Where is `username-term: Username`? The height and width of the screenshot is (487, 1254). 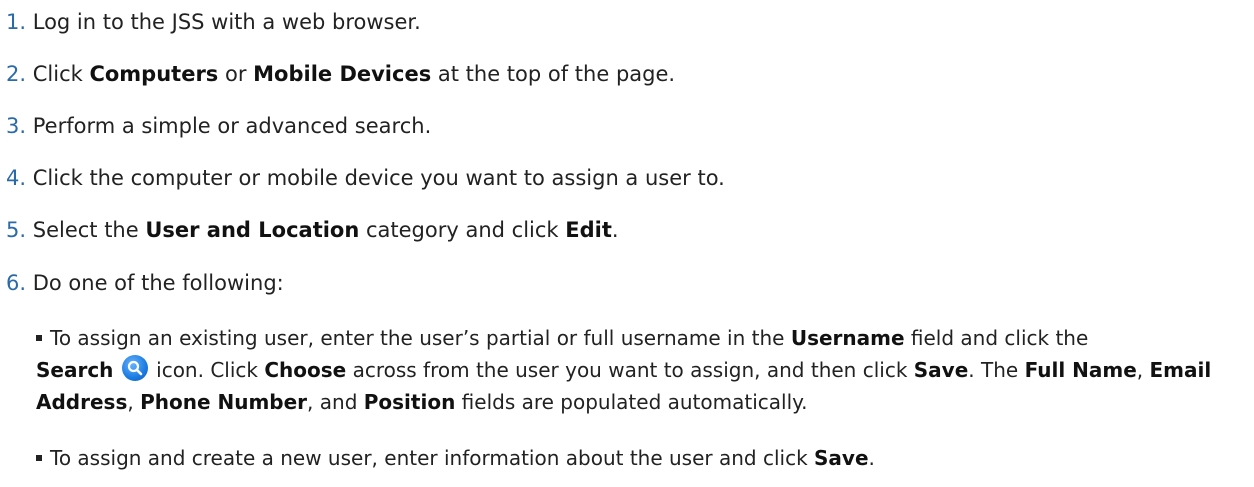 username-term: Username is located at coordinates (847, 338).